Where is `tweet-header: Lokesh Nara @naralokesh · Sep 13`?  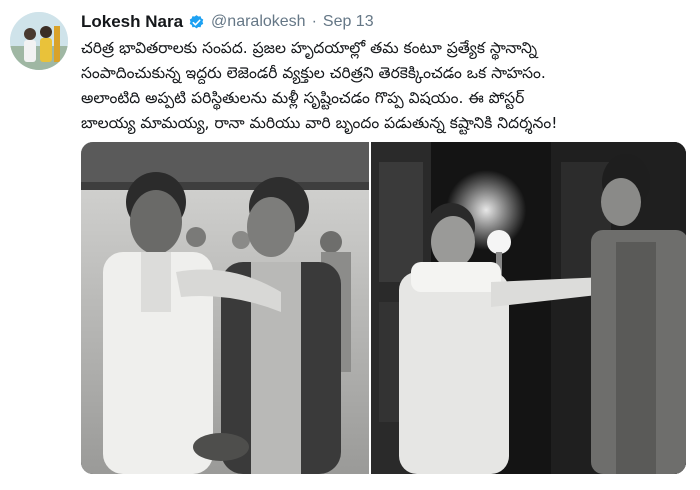
tweet-header: Lokesh Nara @naralokesh · Sep 13 is located at coordinates (227, 22).